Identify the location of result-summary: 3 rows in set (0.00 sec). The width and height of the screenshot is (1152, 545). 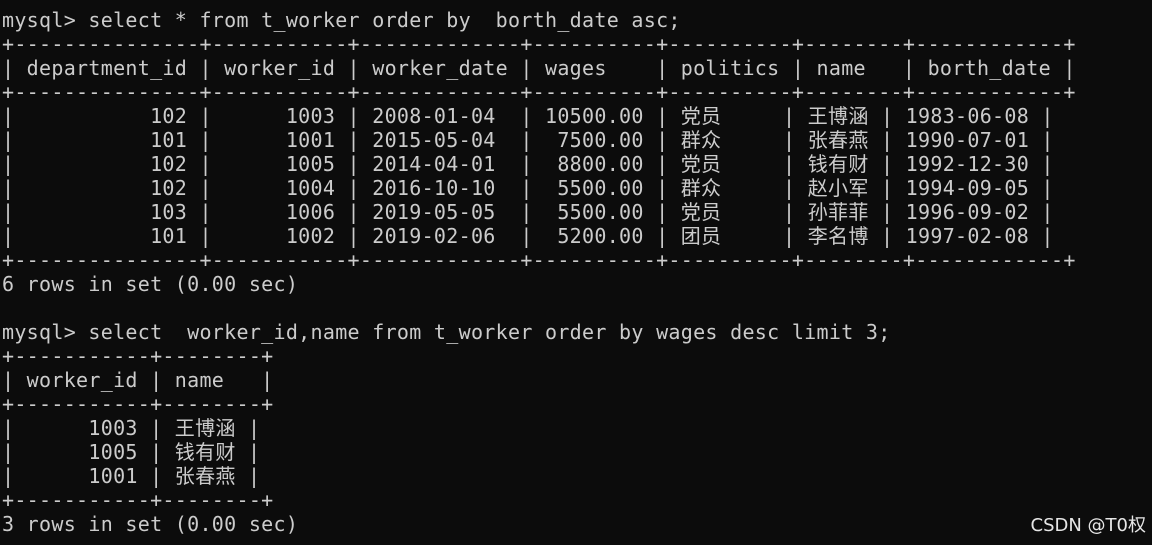
(150, 524).